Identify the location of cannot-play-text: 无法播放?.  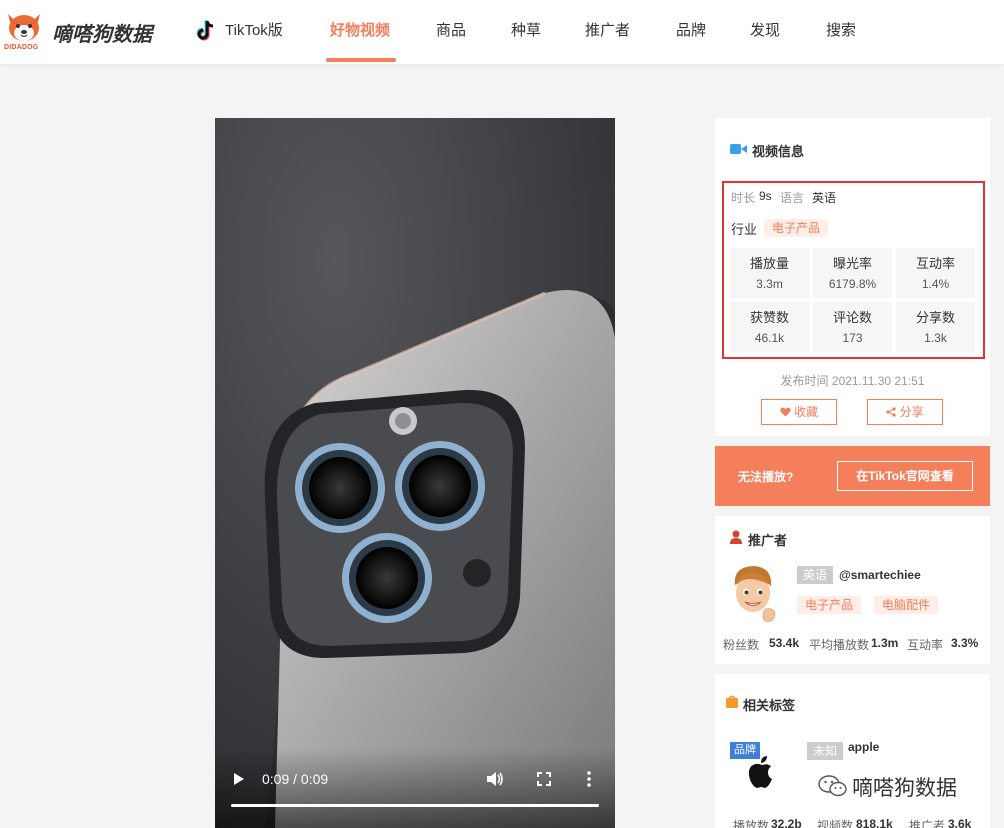
(766, 477).